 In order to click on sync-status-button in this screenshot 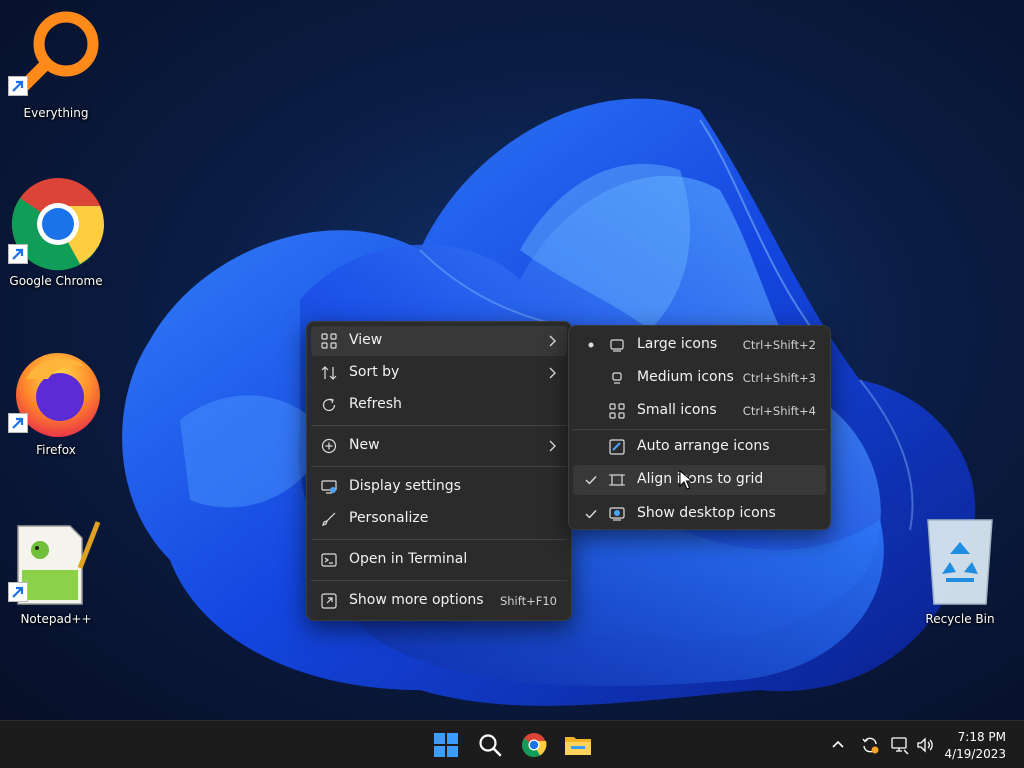, I will do `click(870, 745)`.